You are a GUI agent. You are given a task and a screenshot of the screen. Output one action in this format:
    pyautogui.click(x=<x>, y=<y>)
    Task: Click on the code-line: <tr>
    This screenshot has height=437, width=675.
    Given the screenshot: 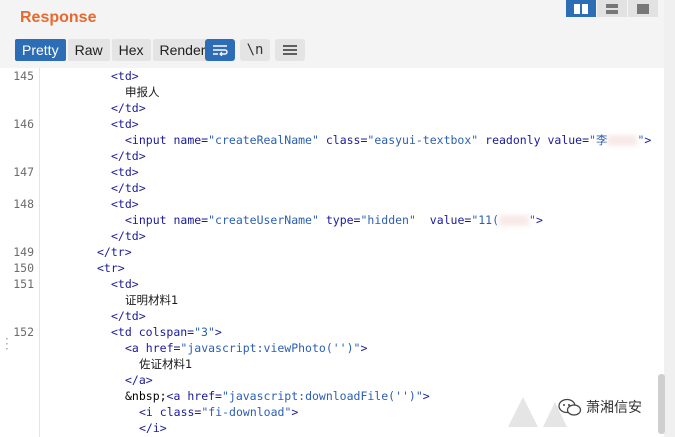 What is the action you would take?
    pyautogui.click(x=111, y=268)
    